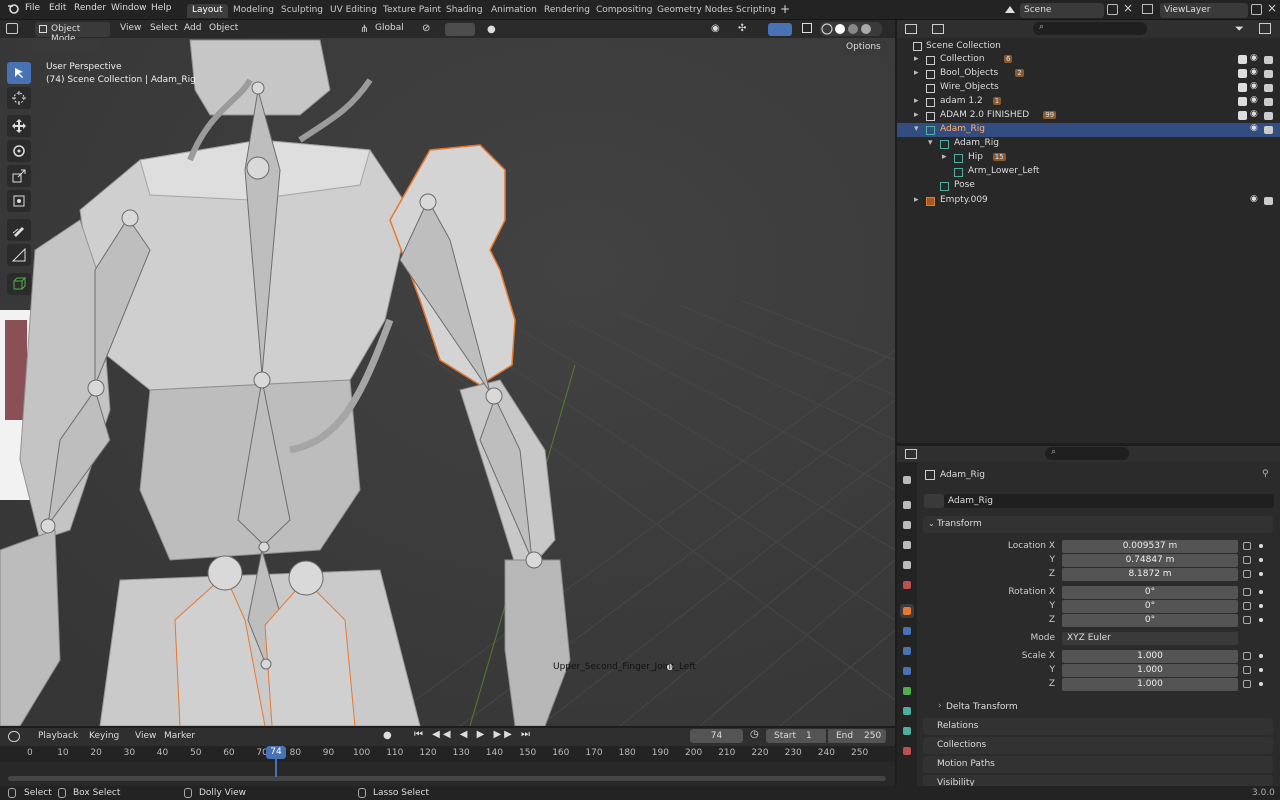 This screenshot has height=800, width=1280. Describe the element at coordinates (809, 736) in the screenshot. I see `start-frame-field: 1` at that location.